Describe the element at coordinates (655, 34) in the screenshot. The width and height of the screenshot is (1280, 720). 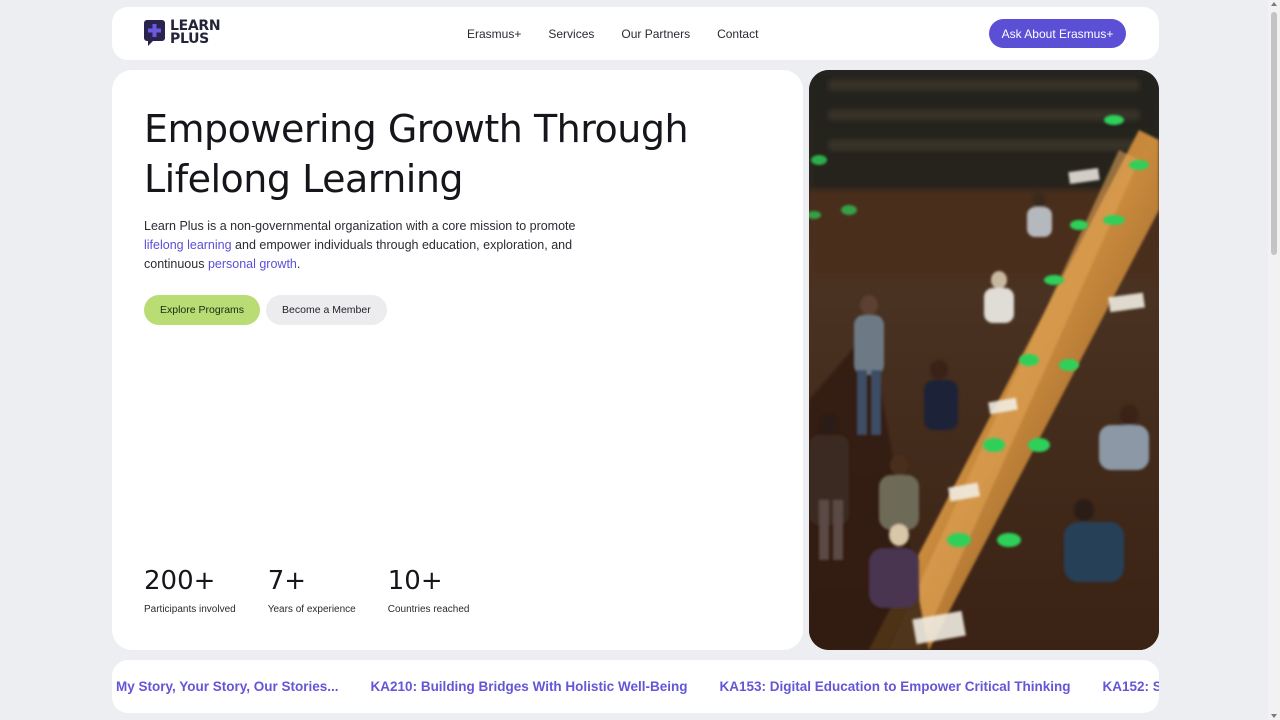
I see `nav-link-our-partners: Our Partners` at that location.